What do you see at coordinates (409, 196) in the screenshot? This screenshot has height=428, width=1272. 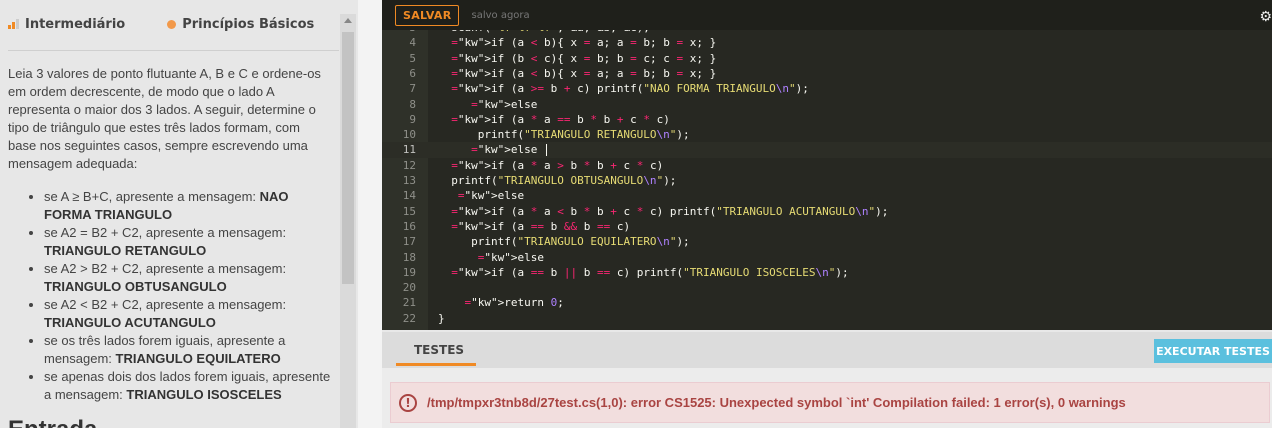 I see `line-number: 14` at bounding box center [409, 196].